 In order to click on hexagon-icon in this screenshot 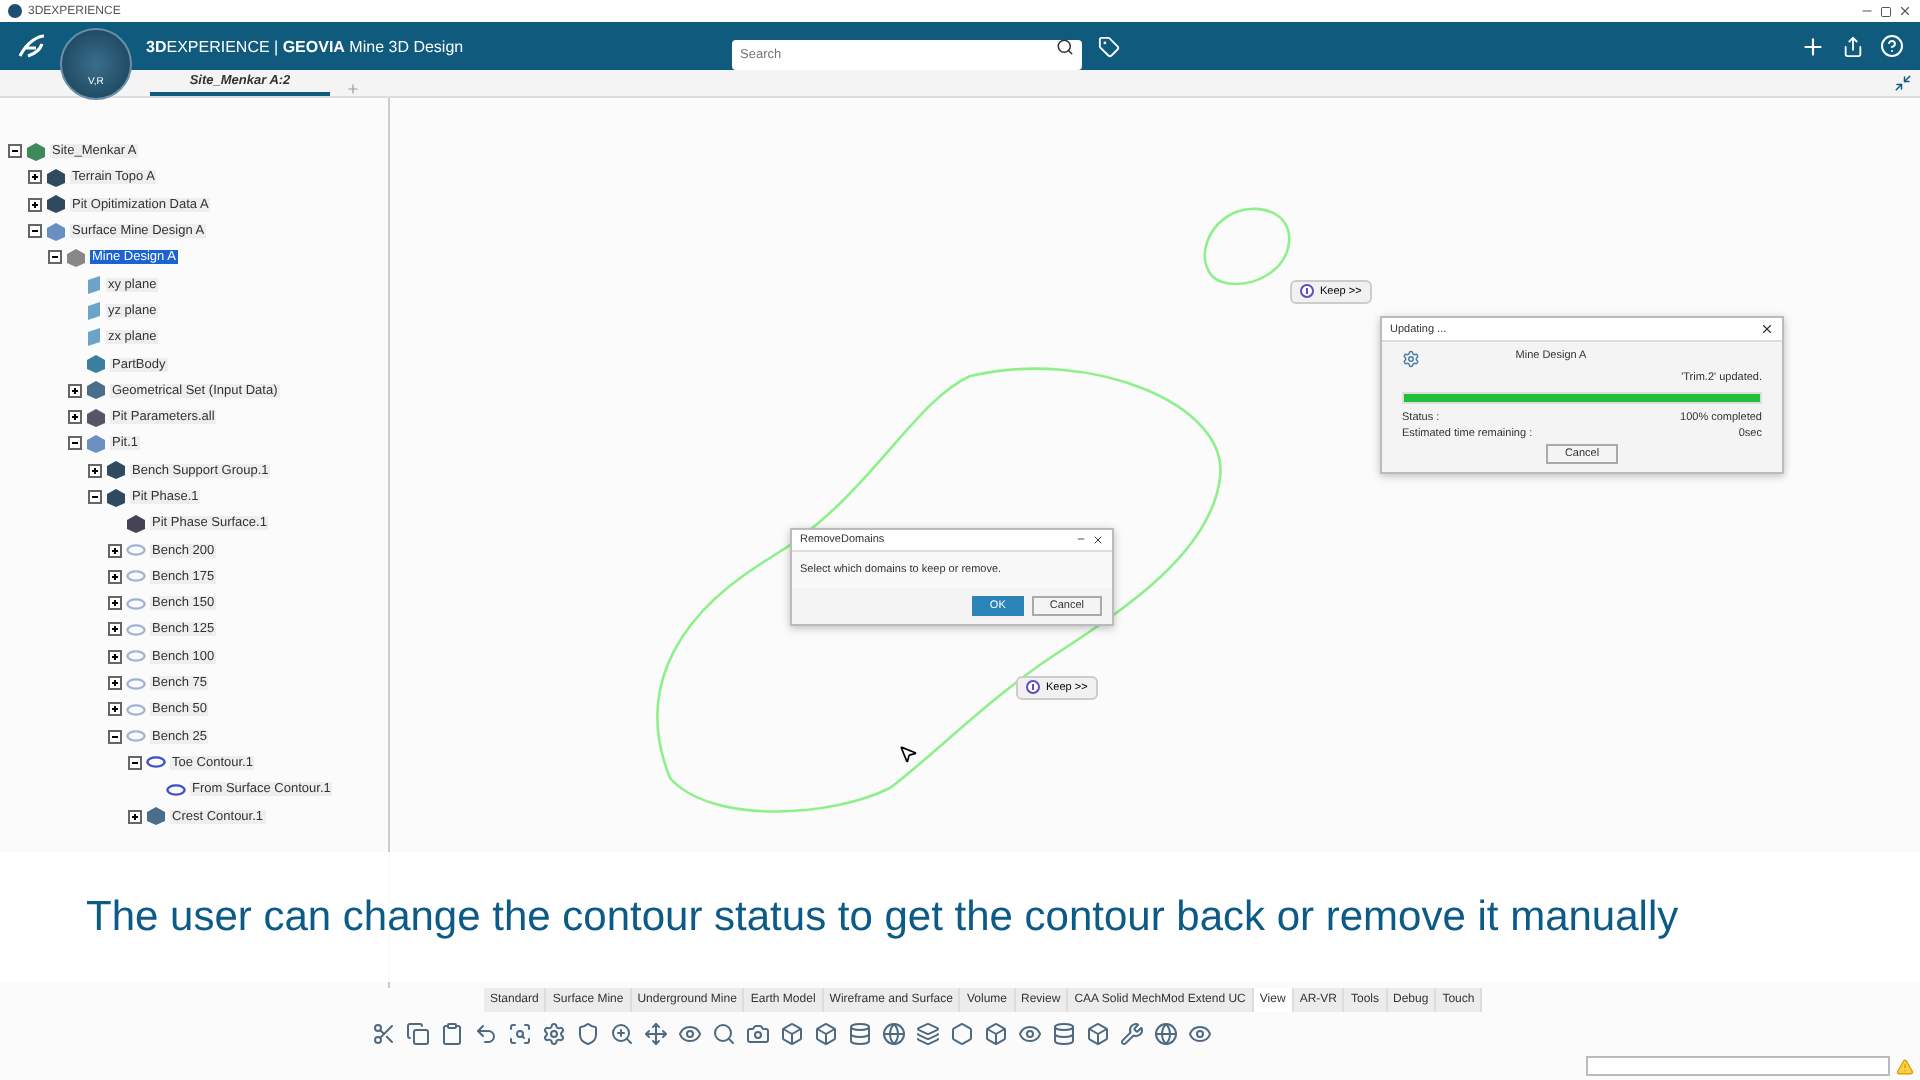, I will do `click(962, 1034)`.